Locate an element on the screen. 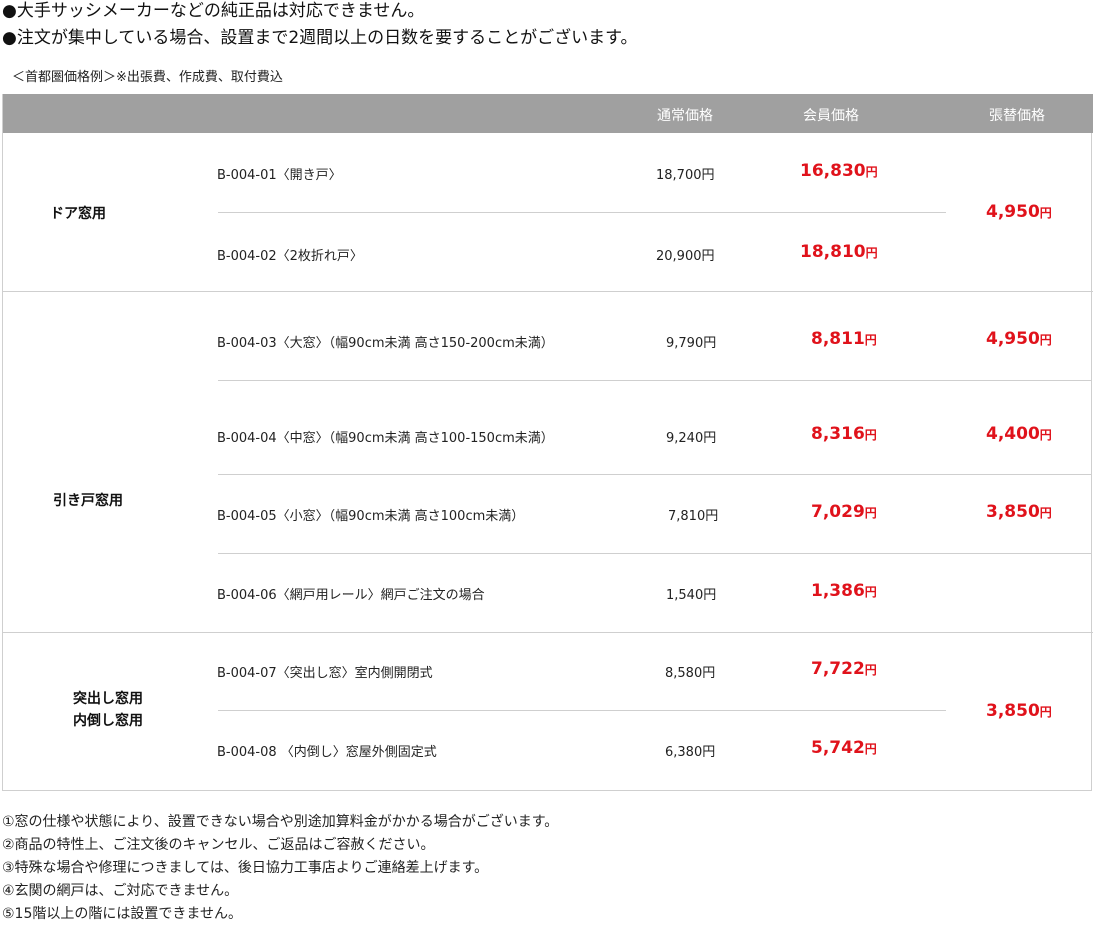  row-name: B-004-03〈大窓〉（幅90cm未満 高さ150-200cm未満） is located at coordinates (385, 343).